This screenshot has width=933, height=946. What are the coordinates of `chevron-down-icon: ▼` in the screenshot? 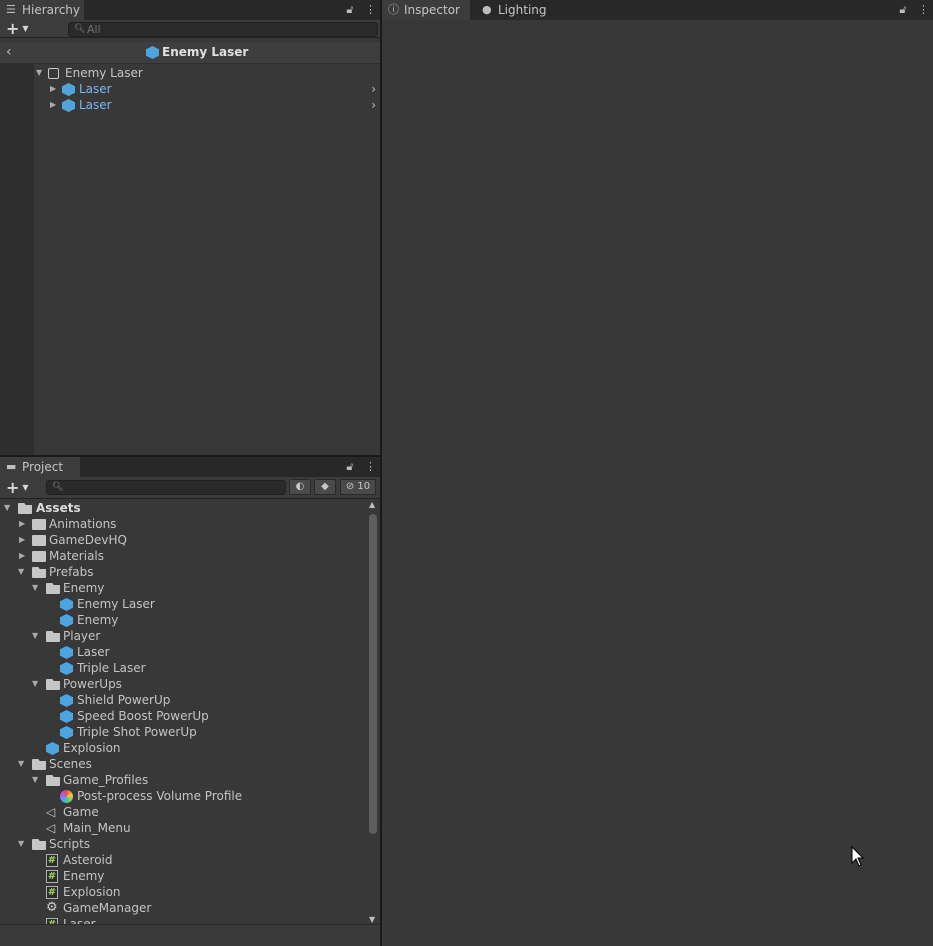 It's located at (25, 28).